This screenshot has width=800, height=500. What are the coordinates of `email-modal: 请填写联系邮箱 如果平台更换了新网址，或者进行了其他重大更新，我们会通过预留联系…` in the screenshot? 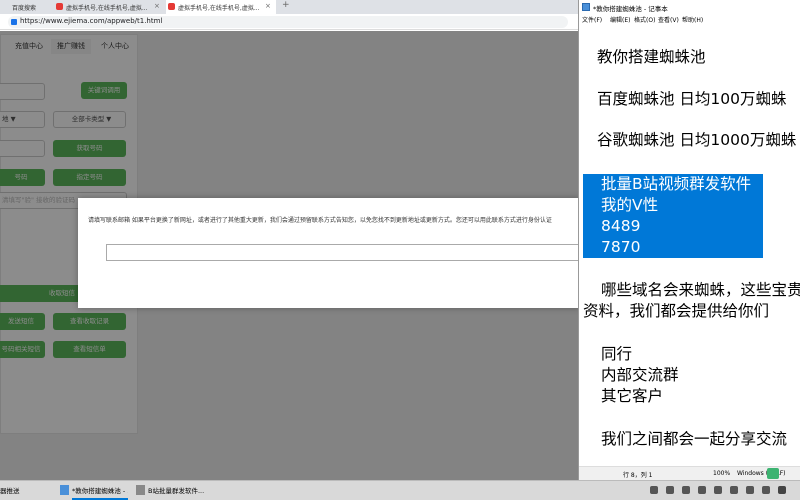 It's located at (329, 253).